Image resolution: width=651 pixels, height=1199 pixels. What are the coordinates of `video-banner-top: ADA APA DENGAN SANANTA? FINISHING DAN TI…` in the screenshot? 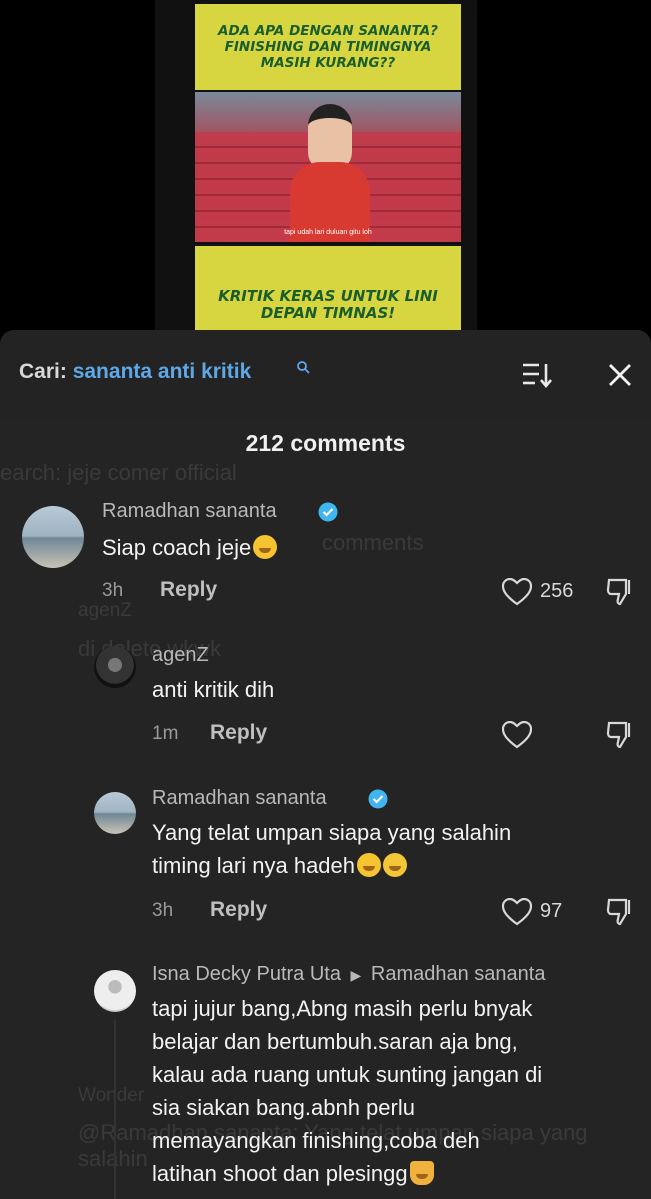 It's located at (328, 47).